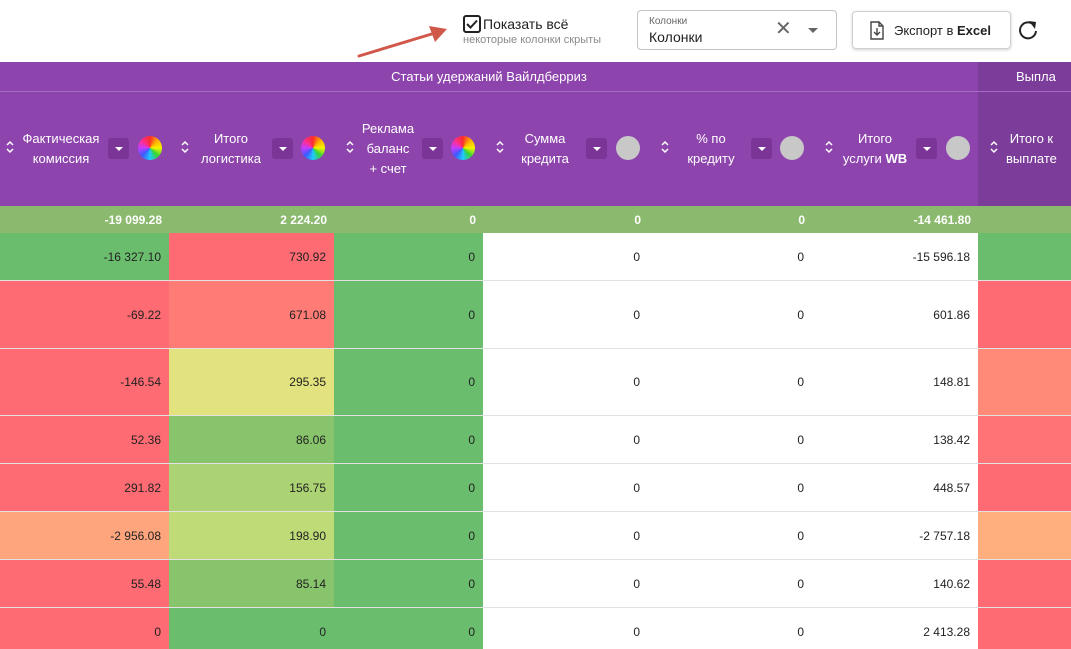 This screenshot has width=1071, height=649. What do you see at coordinates (675, 37) in the screenshot?
I see `columns-select-value: Колонки` at bounding box center [675, 37].